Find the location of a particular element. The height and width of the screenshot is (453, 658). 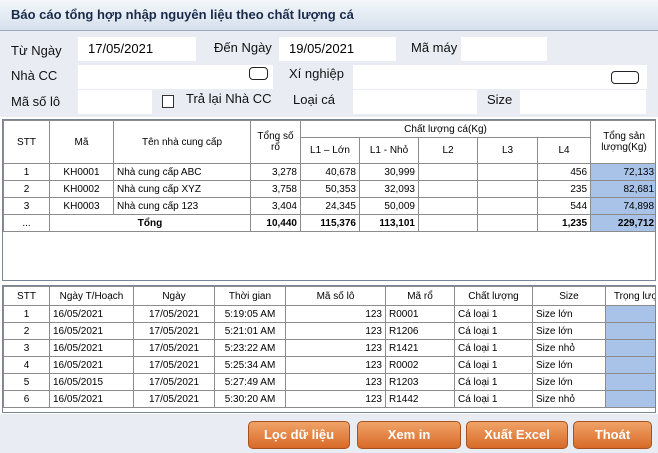

cell-baskets: 3,404 is located at coordinates (275, 206).